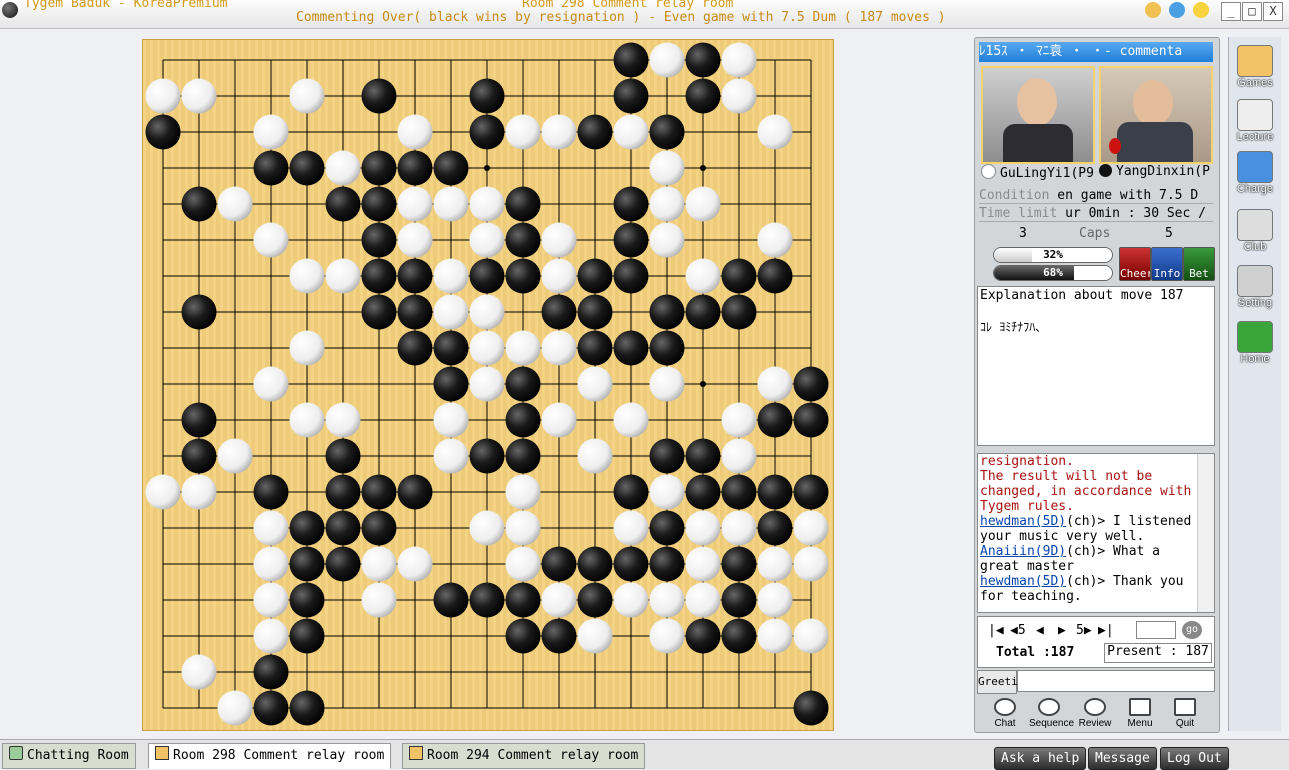 The width and height of the screenshot is (1289, 770). Describe the element at coordinates (1040, 630) in the screenshot. I see `prev-move-button: ◀` at that location.